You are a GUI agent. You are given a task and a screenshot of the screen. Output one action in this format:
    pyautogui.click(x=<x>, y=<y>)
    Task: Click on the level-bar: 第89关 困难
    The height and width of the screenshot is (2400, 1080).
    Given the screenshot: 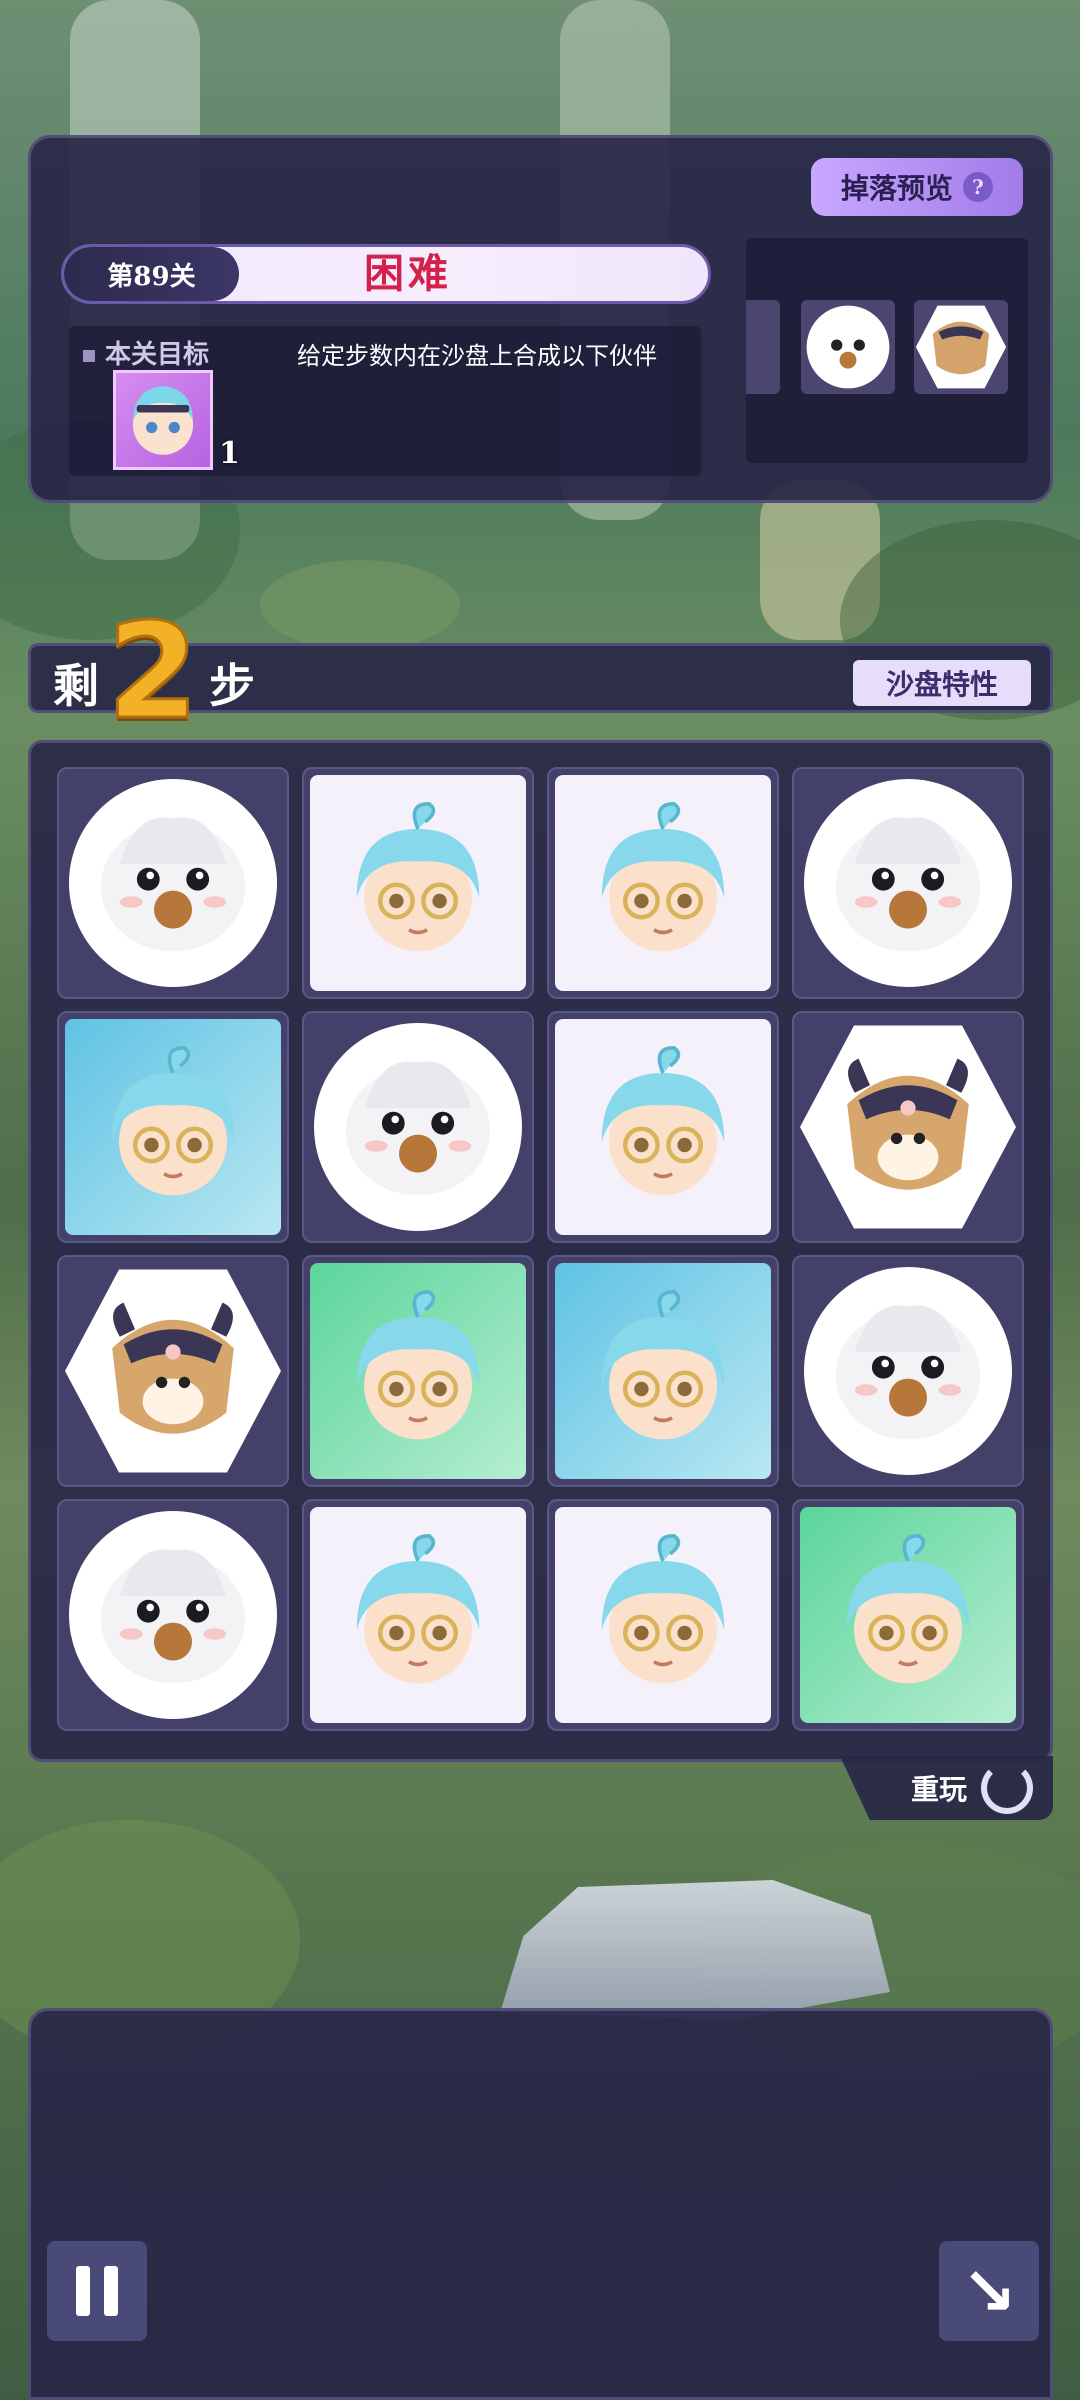 What is the action you would take?
    pyautogui.click(x=386, y=274)
    